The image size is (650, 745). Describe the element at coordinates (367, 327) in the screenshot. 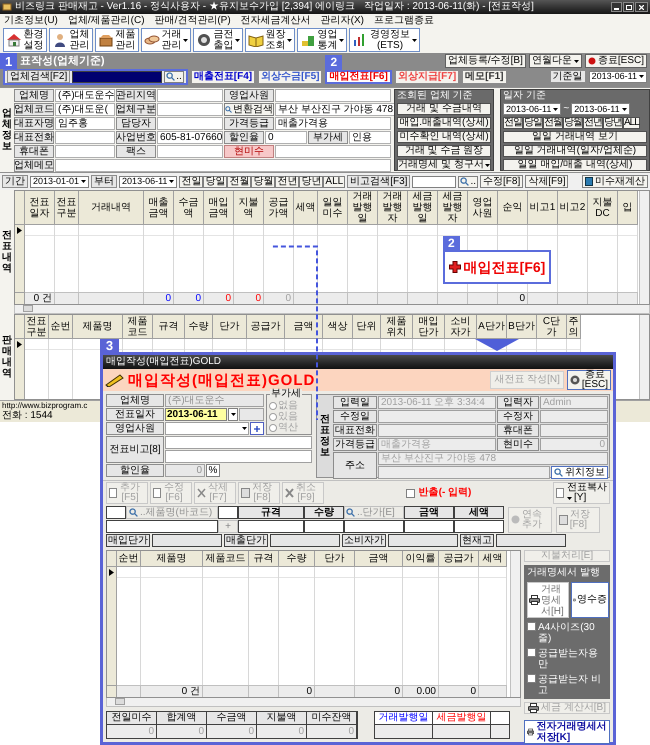

I see `column-header: 단위` at that location.